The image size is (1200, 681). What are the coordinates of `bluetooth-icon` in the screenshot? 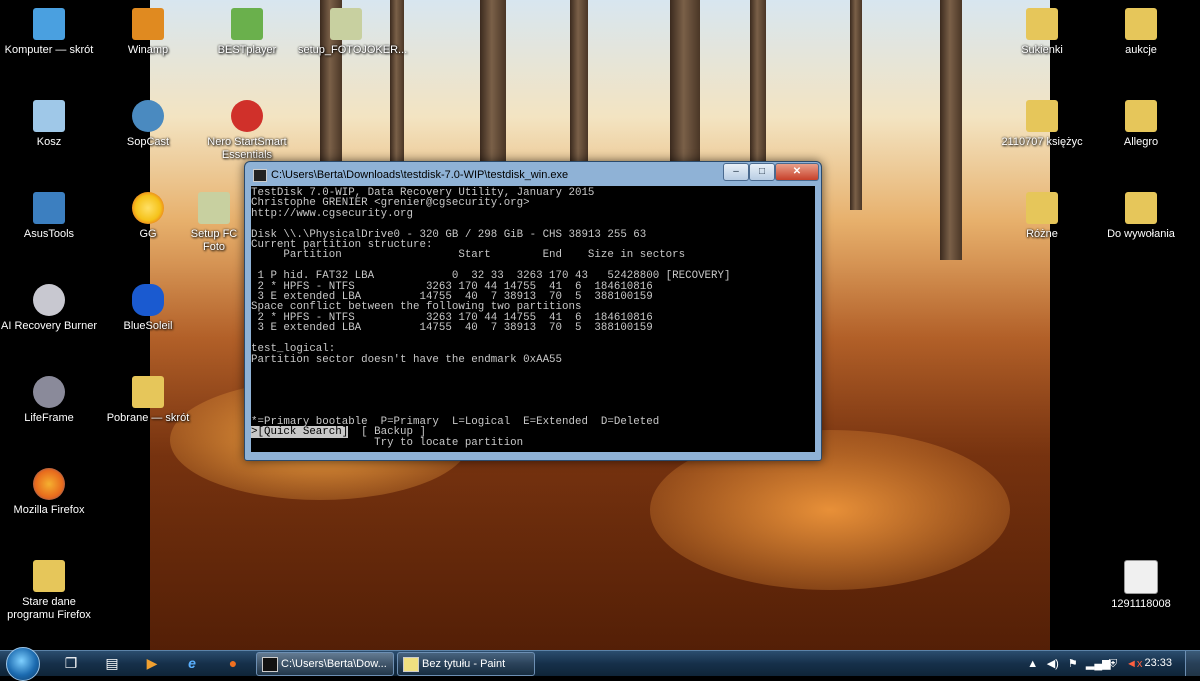 It's located at (148, 300).